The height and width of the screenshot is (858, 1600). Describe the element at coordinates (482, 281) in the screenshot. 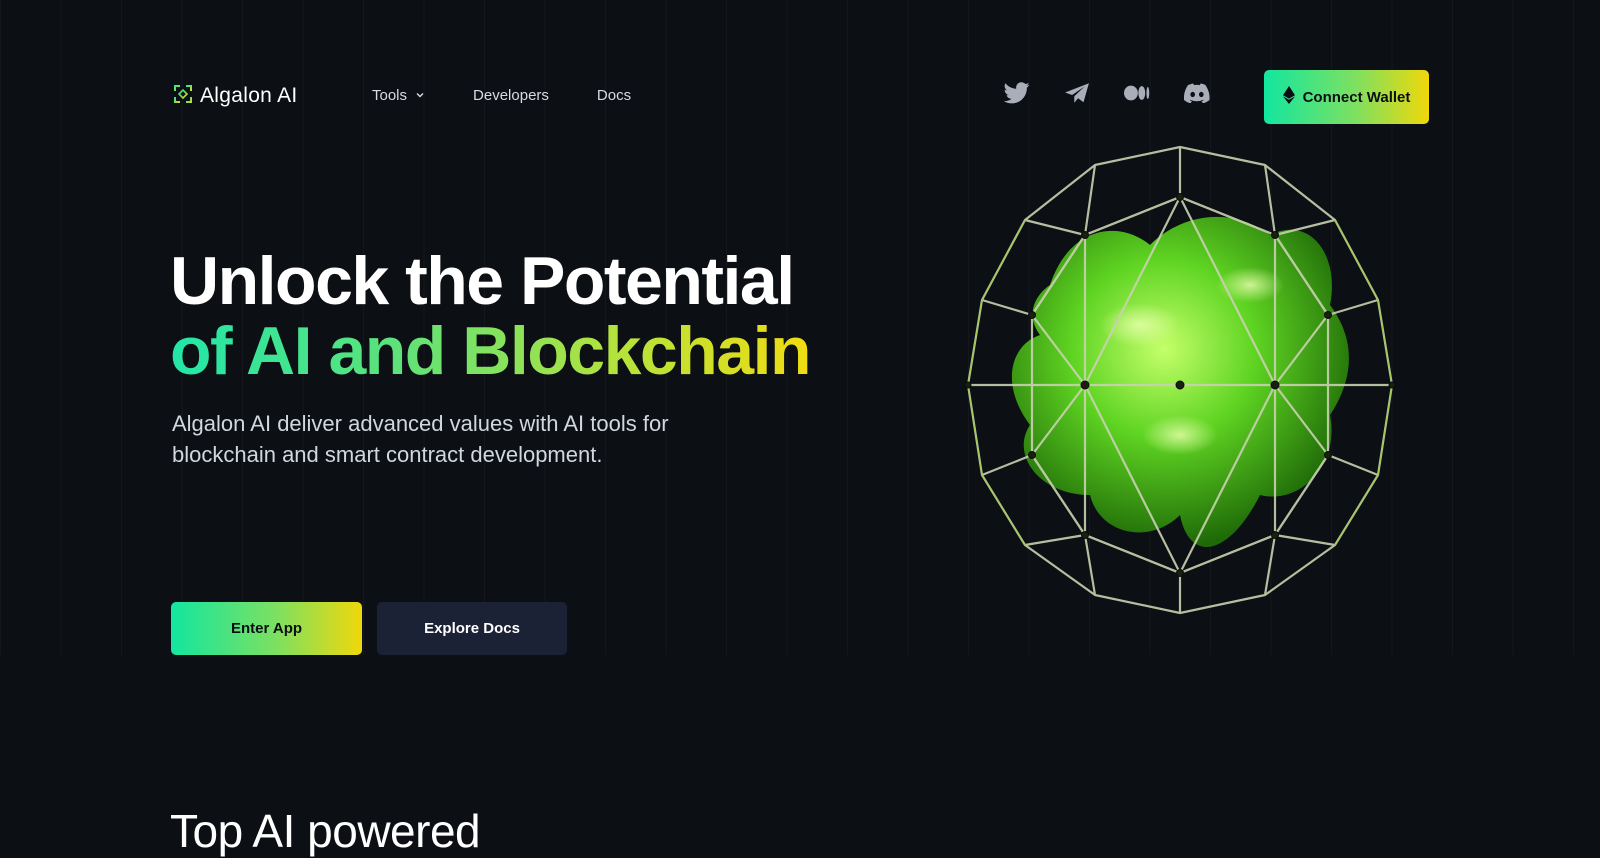

I see `hero-title-line1: Unlock the Potential` at that location.